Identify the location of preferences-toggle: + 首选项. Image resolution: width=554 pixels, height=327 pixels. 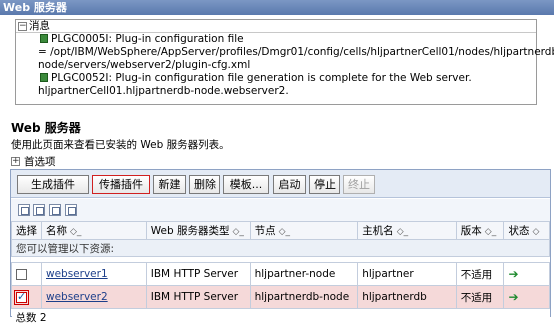
(33, 161).